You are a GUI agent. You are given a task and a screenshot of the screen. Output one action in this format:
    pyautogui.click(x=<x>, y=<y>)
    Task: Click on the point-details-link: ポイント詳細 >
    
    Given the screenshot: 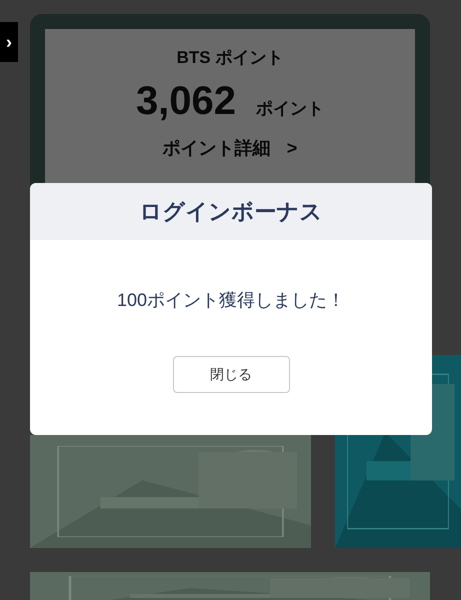 What is the action you would take?
    pyautogui.click(x=230, y=148)
    